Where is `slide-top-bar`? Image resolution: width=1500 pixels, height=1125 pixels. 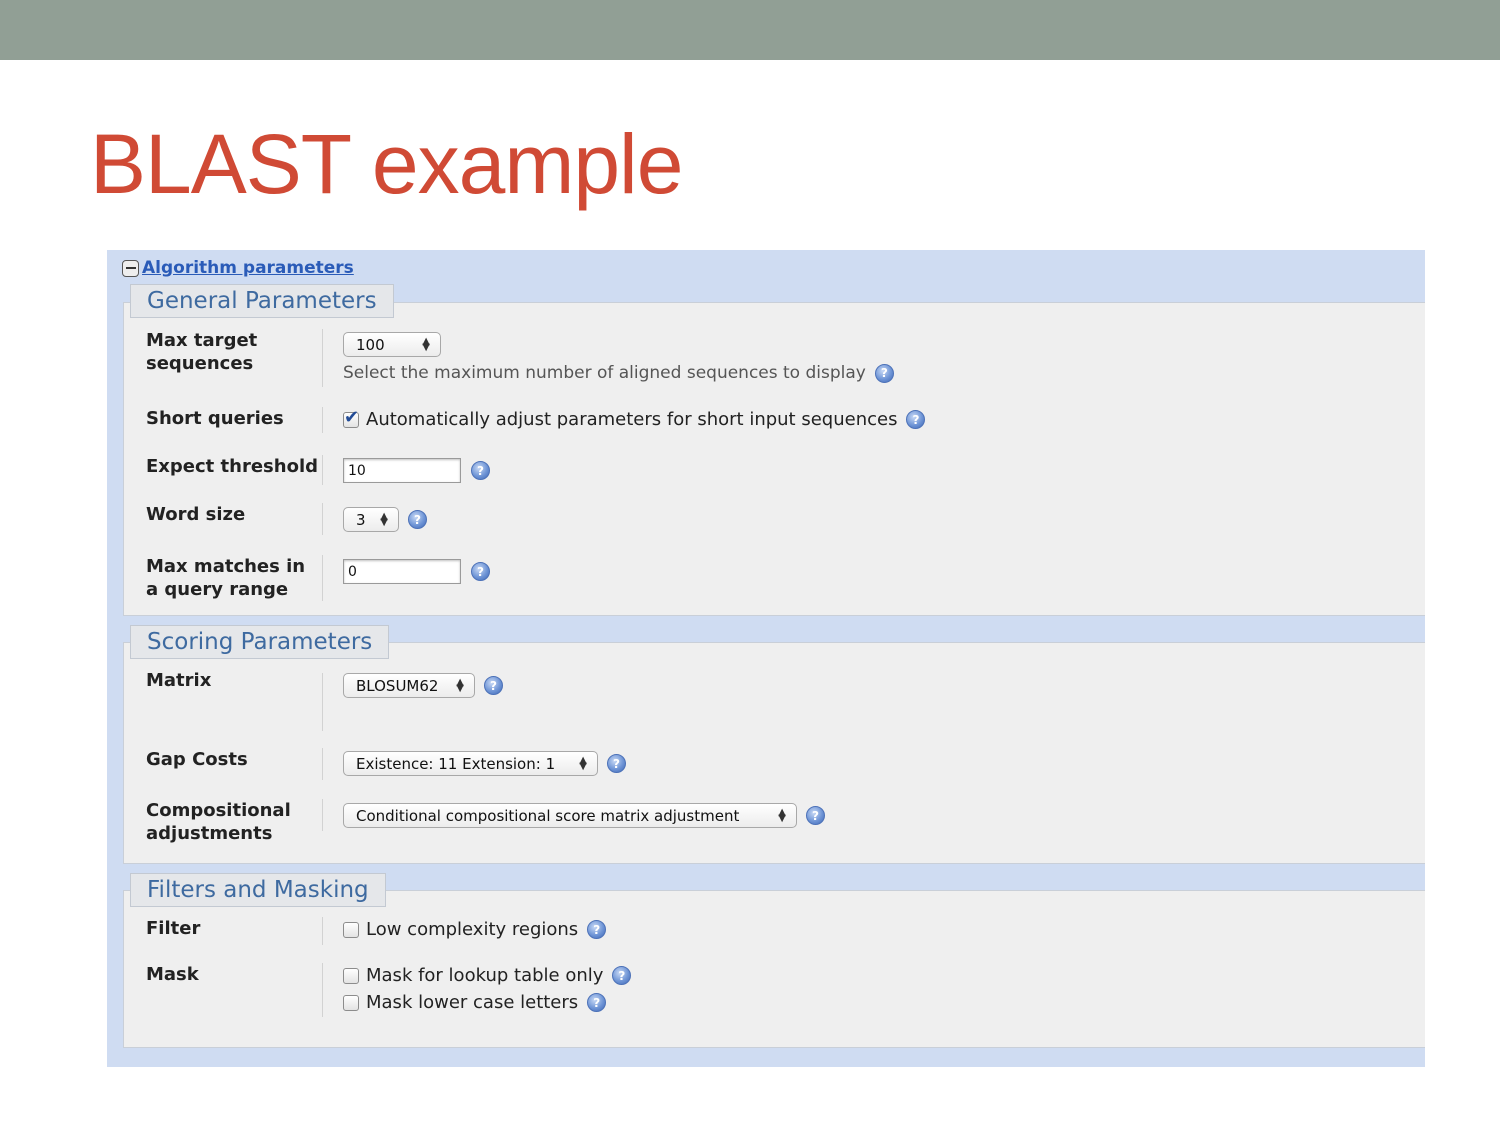
slide-top-bar is located at coordinates (750, 30).